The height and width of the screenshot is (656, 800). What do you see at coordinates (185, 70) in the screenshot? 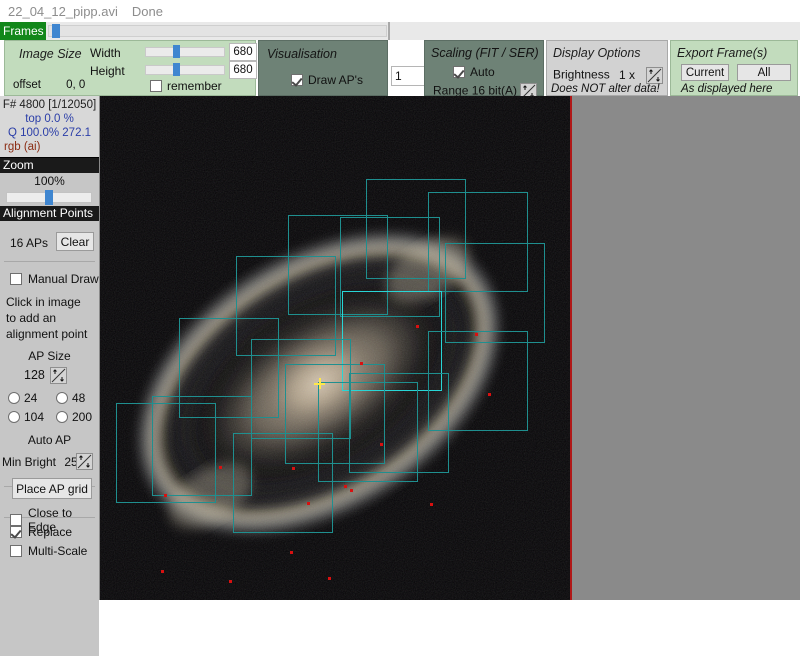
I see `height-slider` at bounding box center [185, 70].